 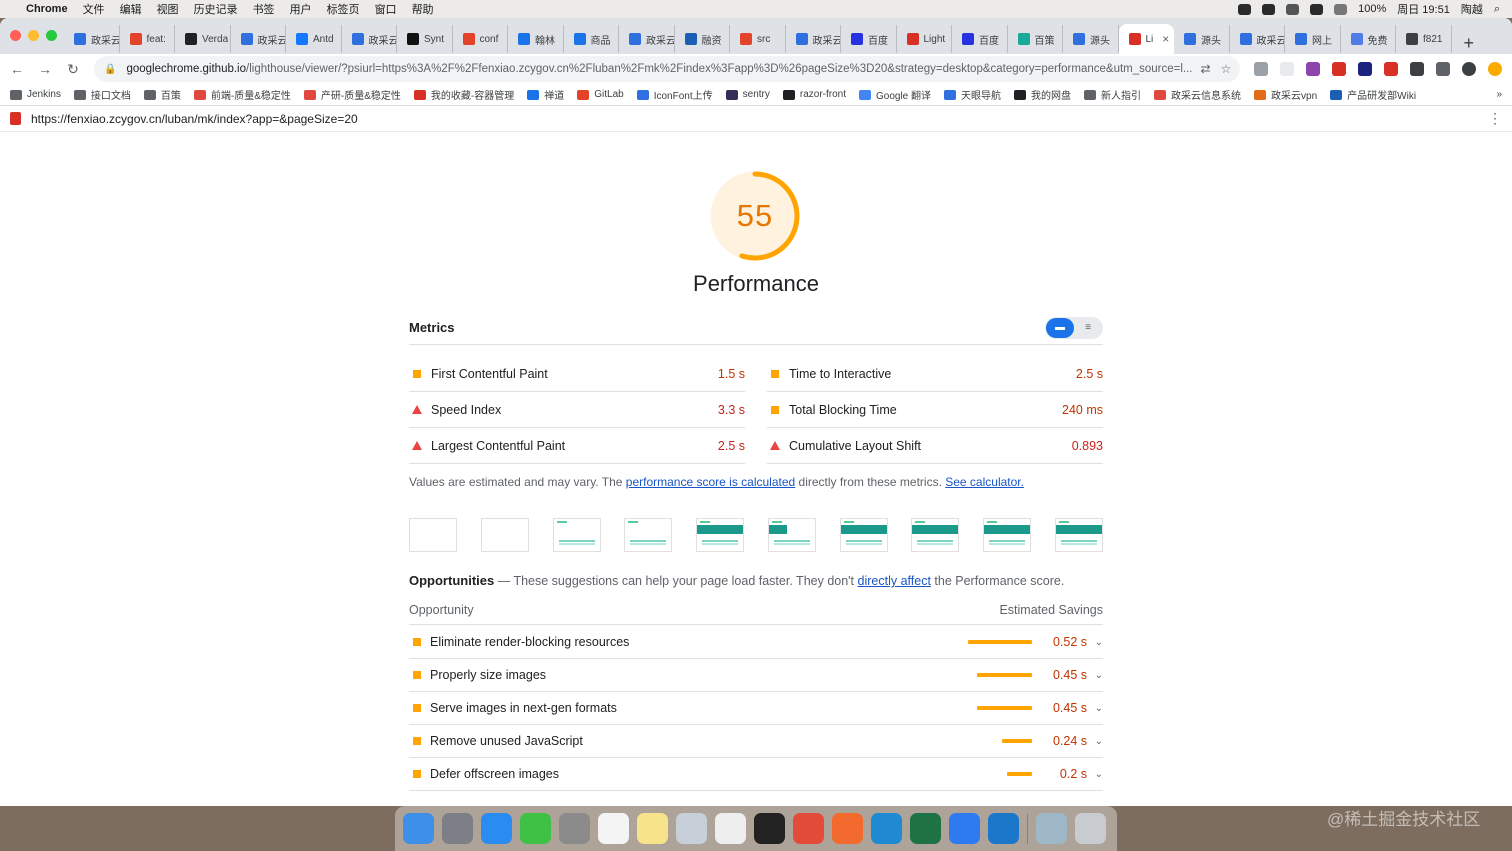 What do you see at coordinates (756, 741) in the screenshot?
I see `opportunity-row: Remove unused JavaScript 0.24 s ⌄` at bounding box center [756, 741].